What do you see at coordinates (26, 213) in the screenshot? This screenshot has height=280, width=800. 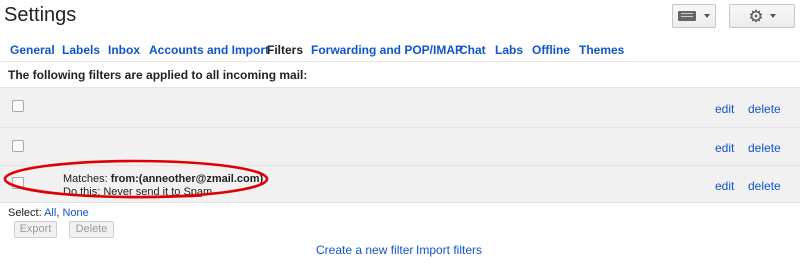 I see `select-label: Select:` at bounding box center [26, 213].